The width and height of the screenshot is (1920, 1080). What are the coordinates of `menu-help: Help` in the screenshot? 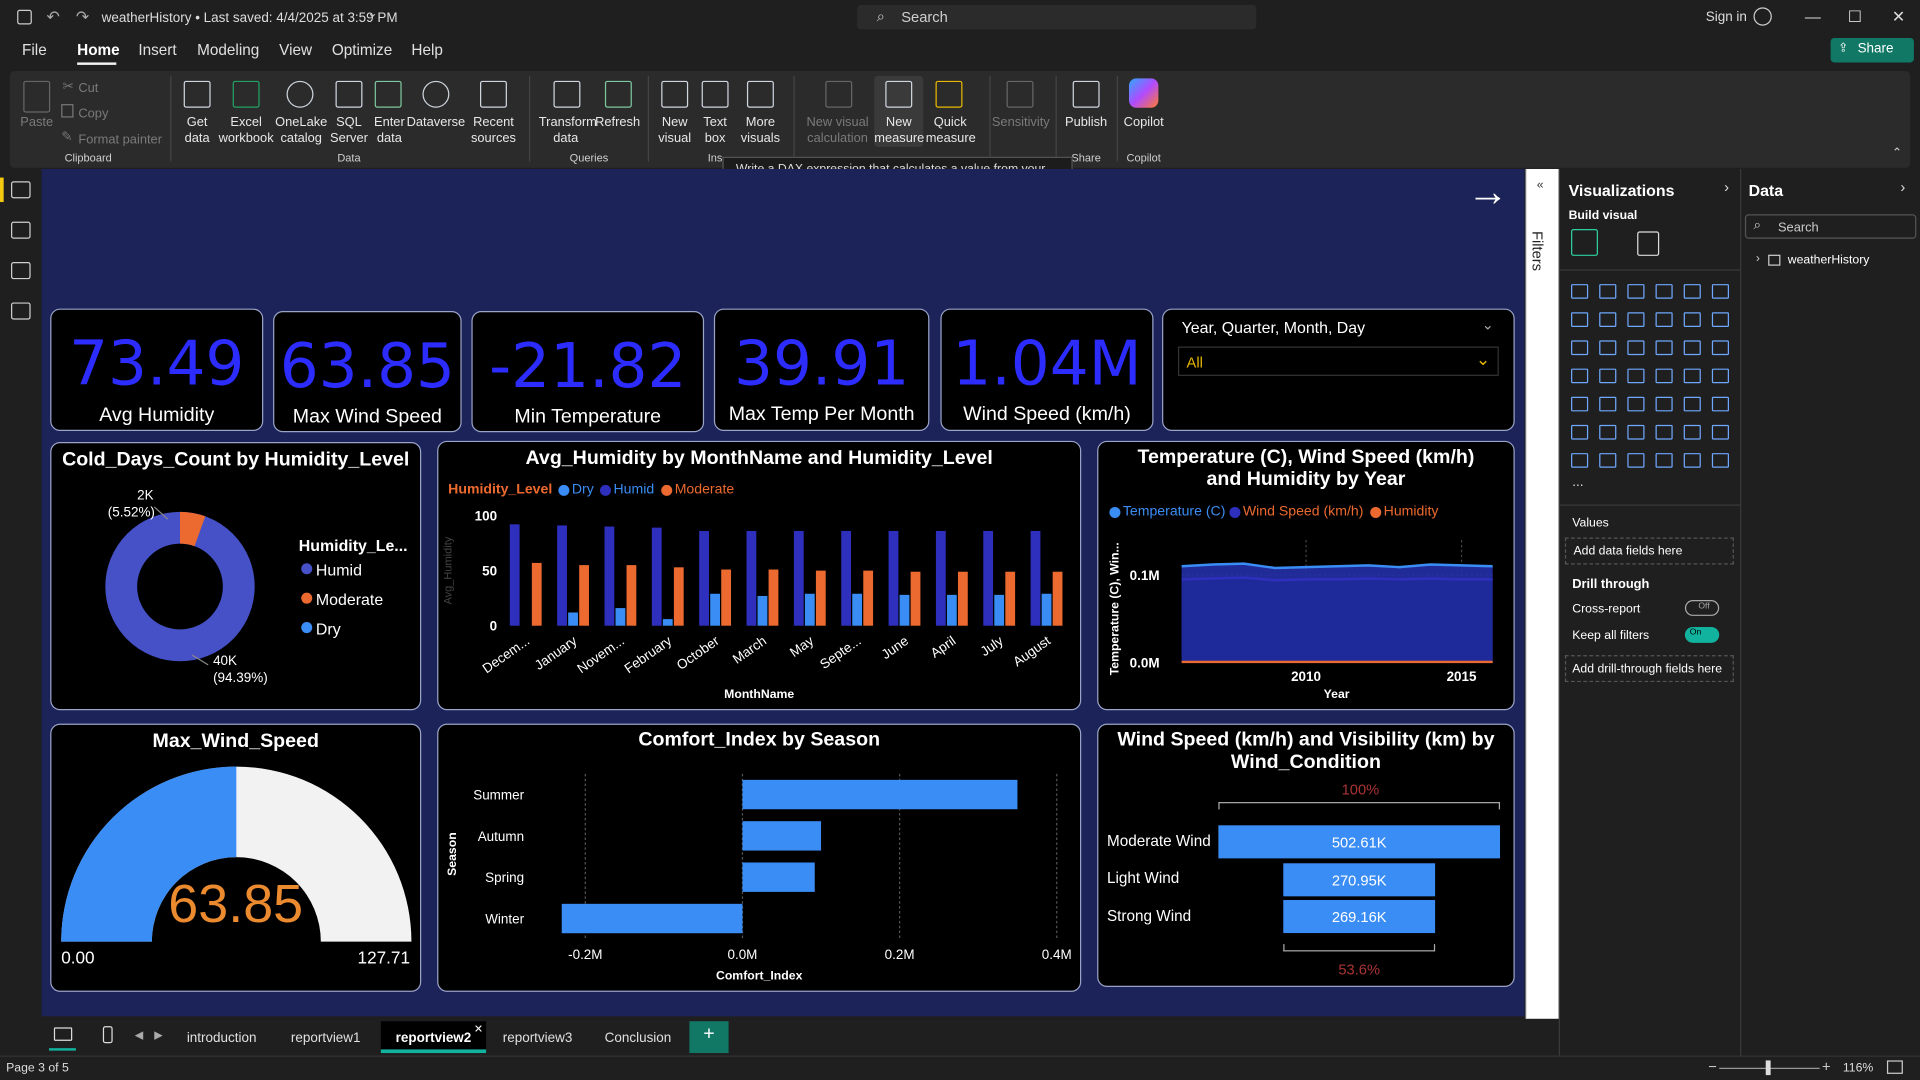 It's located at (426, 50).